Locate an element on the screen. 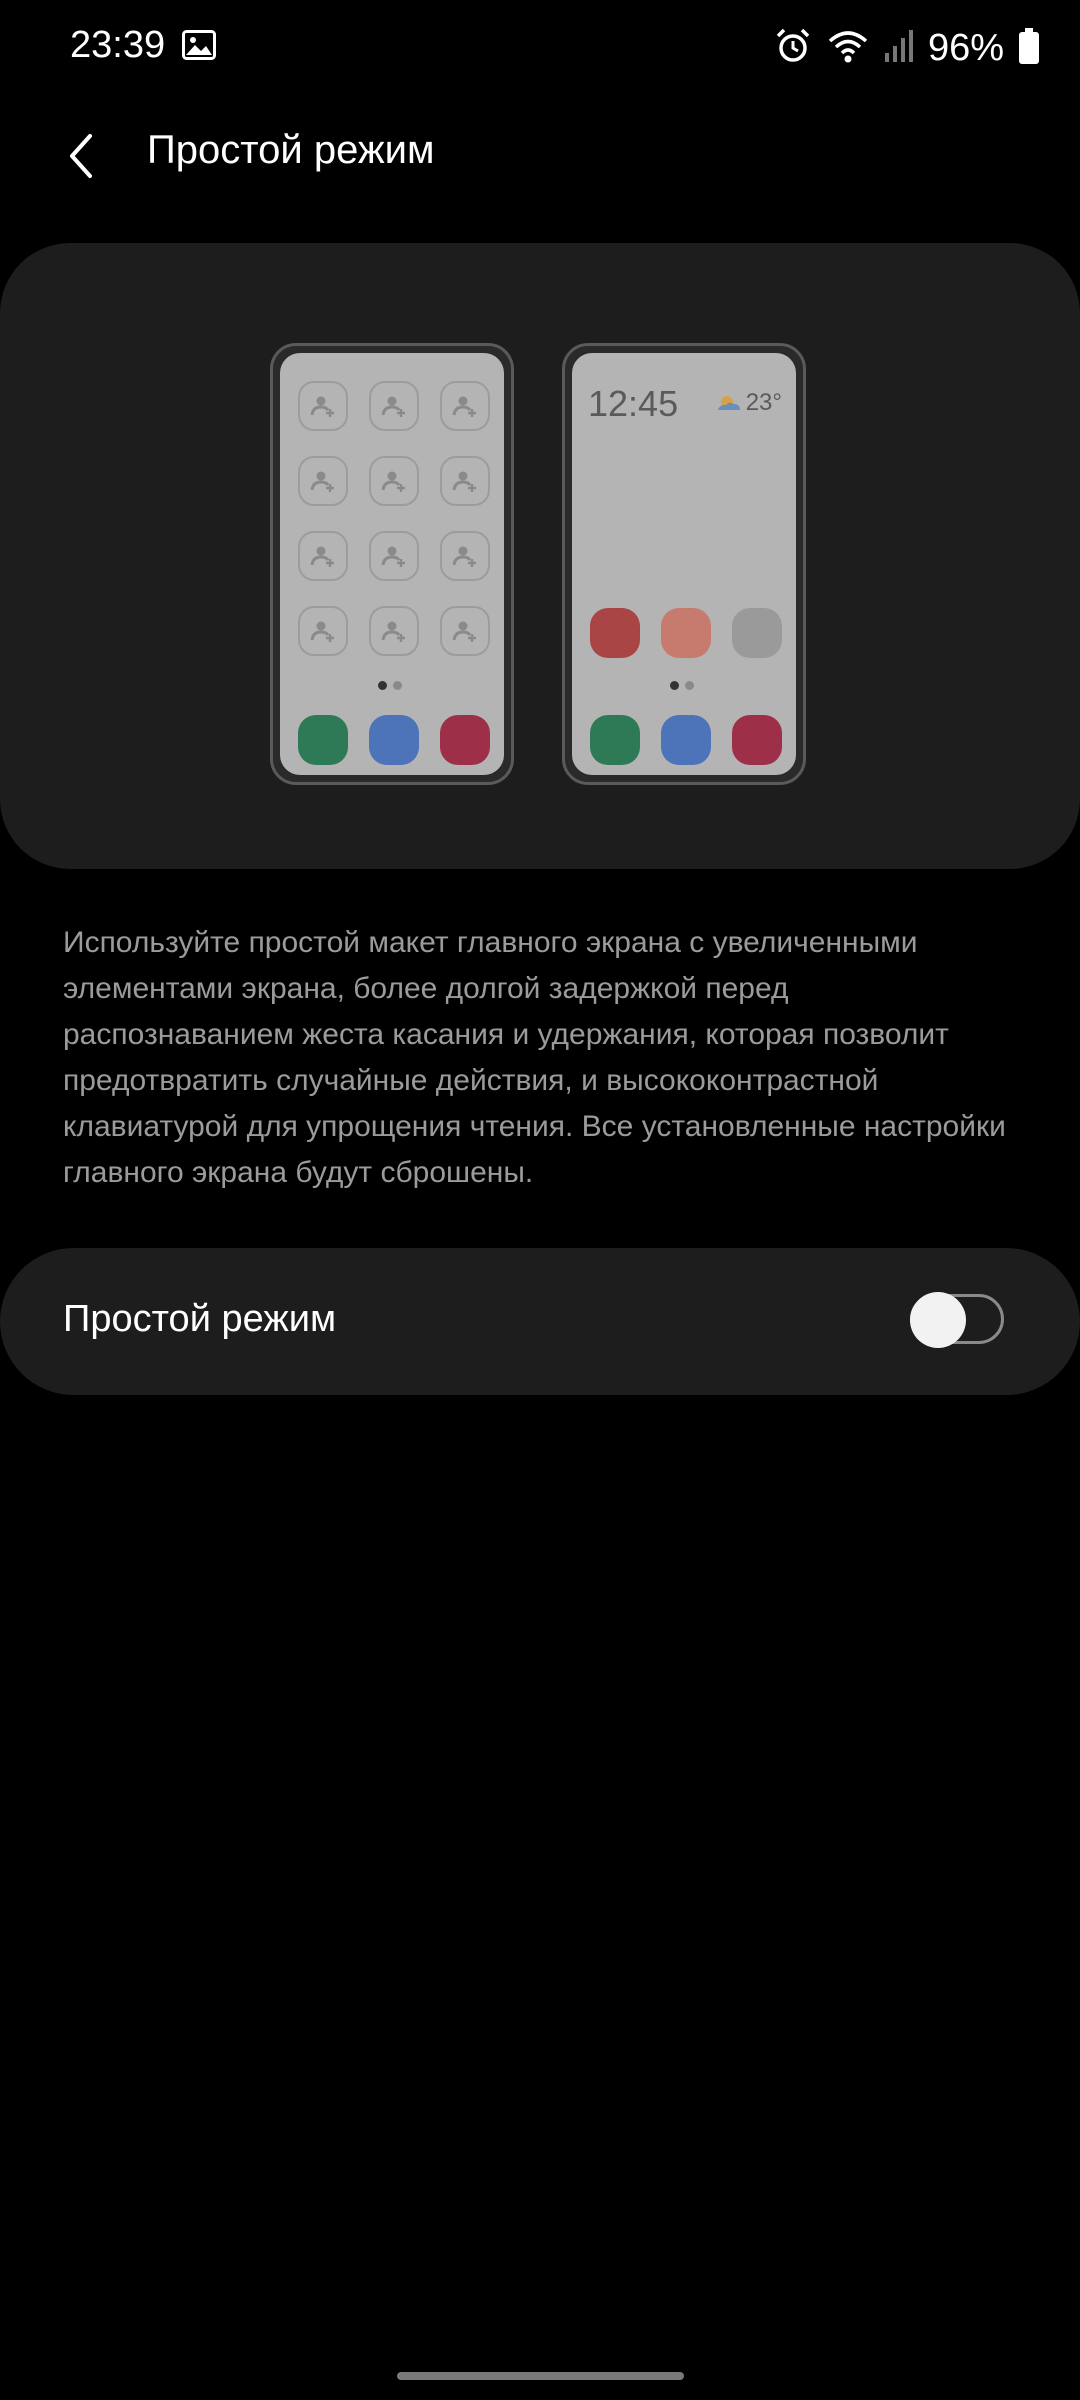  status-bar: 23:39 96% is located at coordinates (540, 48).